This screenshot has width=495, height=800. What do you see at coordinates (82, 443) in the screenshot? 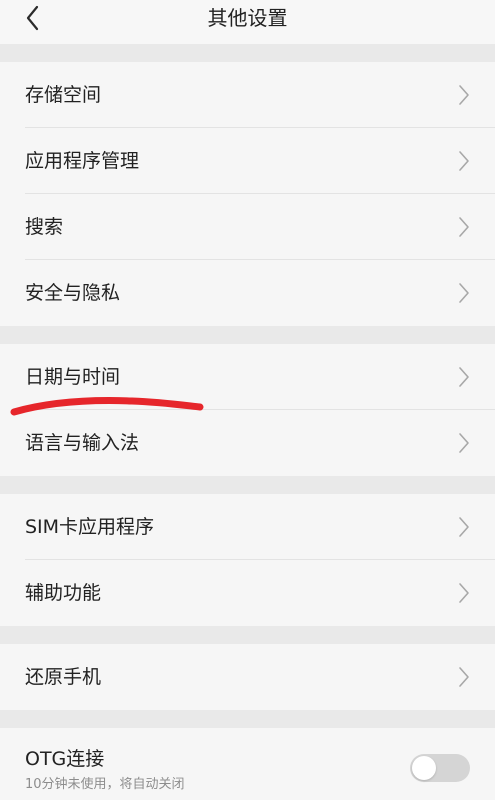
I see `settings-item-label: 语言与输入法` at bounding box center [82, 443].